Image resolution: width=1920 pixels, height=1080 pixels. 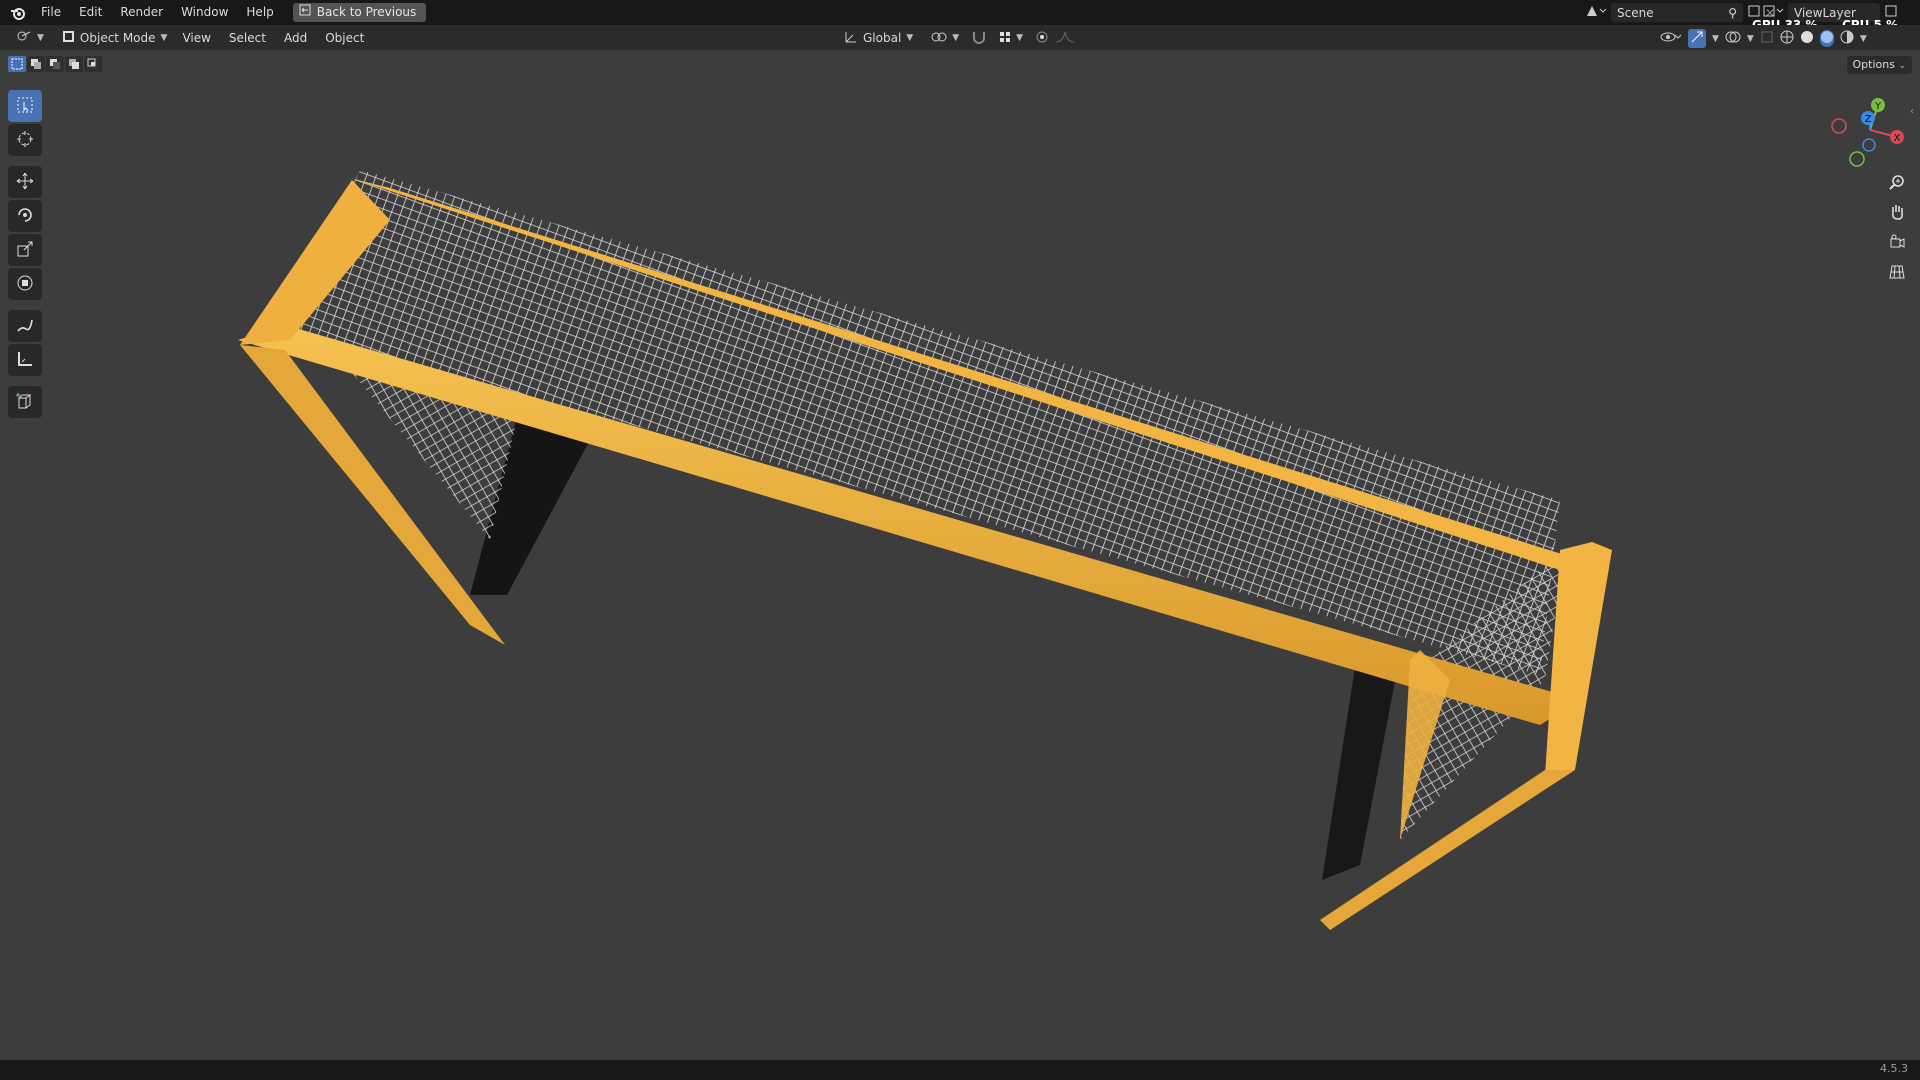 I want to click on select-box-tool, so click(x=25, y=106).